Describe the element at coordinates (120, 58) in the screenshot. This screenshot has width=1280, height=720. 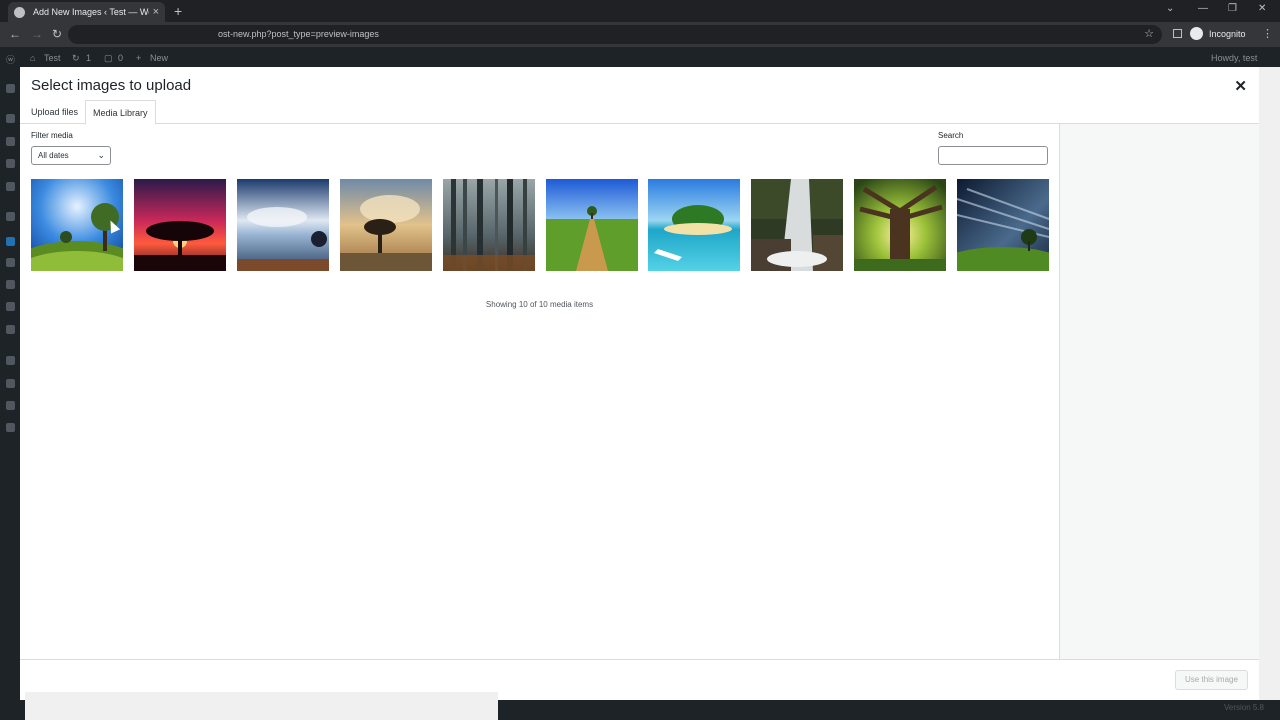
I see `comments-count: 0` at that location.